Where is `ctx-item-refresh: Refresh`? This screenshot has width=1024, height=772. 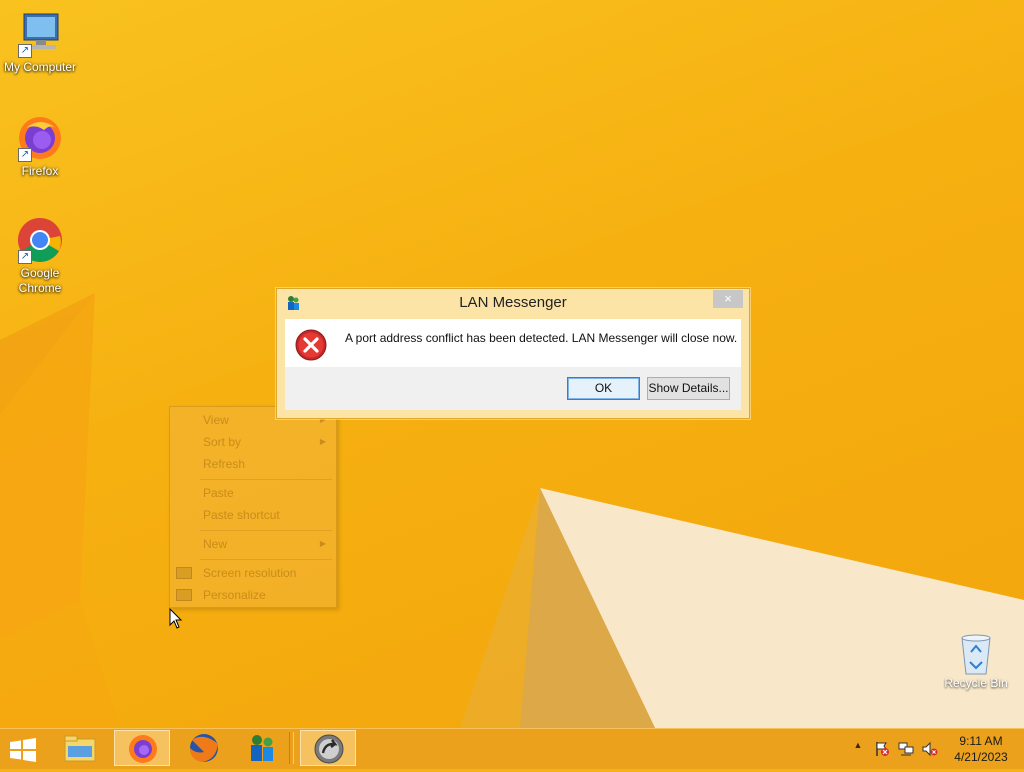 ctx-item-refresh: Refresh is located at coordinates (224, 464).